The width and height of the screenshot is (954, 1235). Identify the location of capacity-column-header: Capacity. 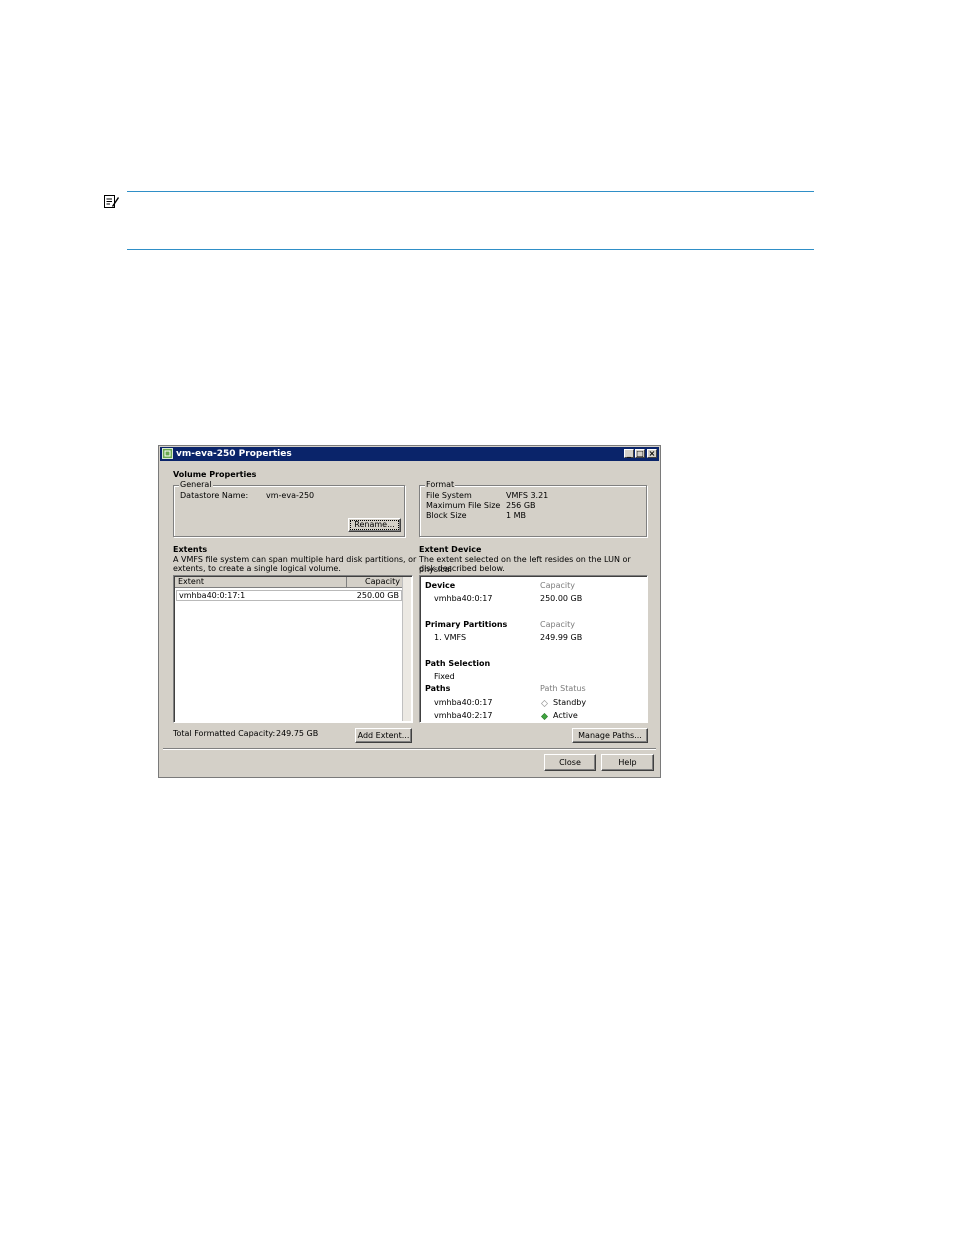
(375, 582).